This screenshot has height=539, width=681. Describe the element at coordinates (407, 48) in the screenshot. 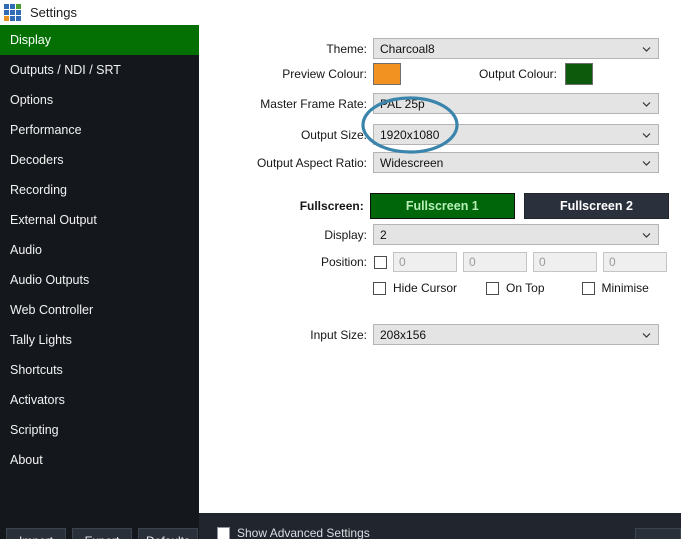

I see `theme-value: Charcoal8` at that location.